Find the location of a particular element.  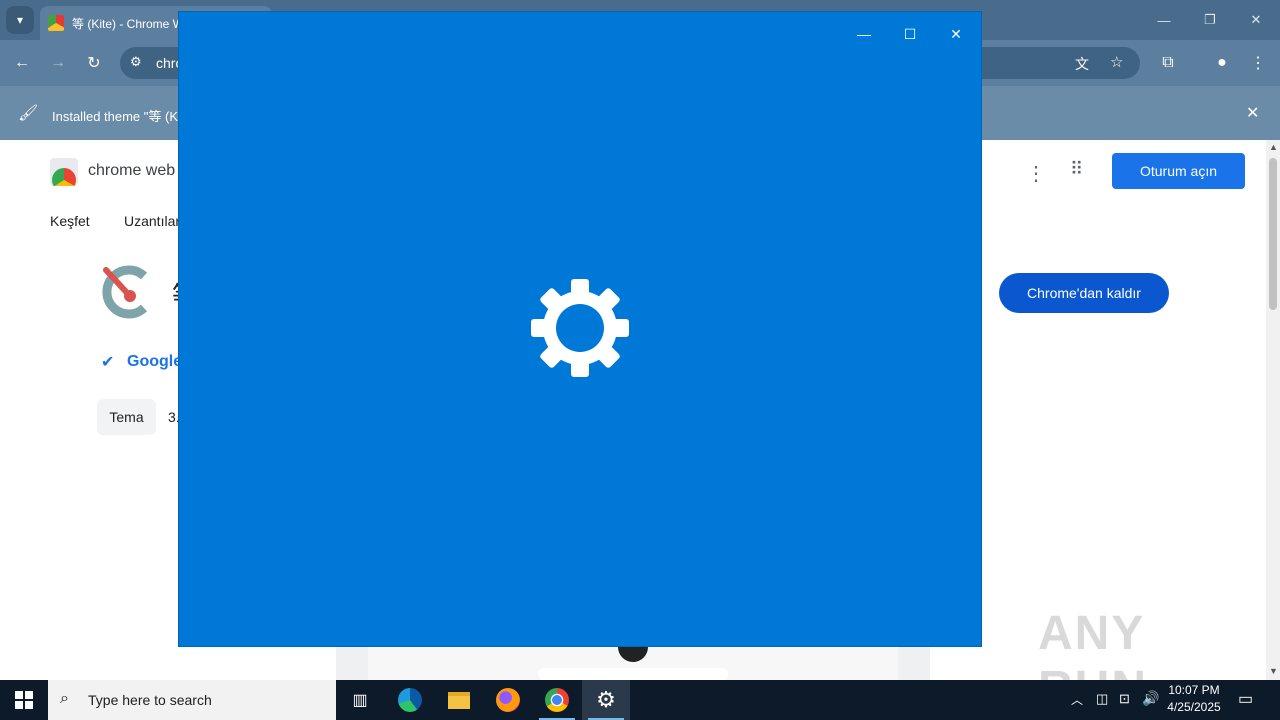

firefox-icon is located at coordinates (508, 700).